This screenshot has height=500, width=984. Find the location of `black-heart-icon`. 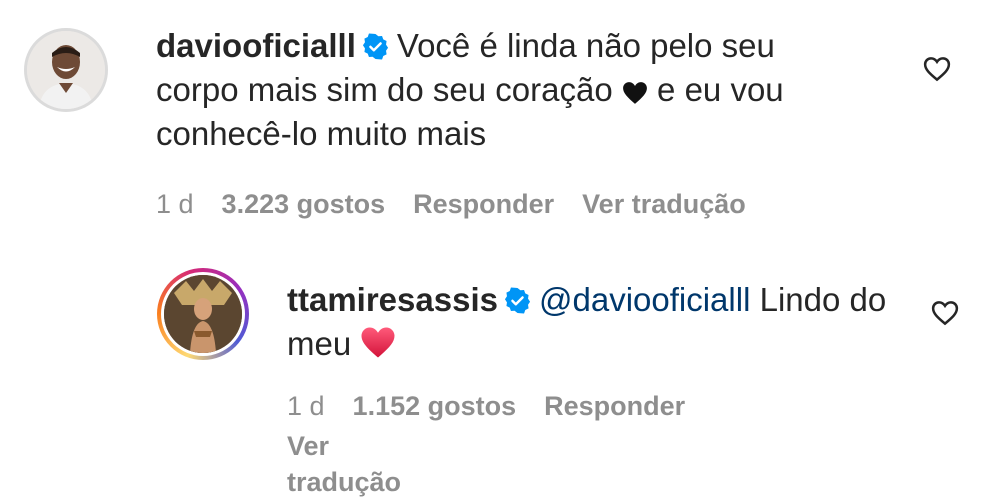

black-heart-icon is located at coordinates (634, 93).